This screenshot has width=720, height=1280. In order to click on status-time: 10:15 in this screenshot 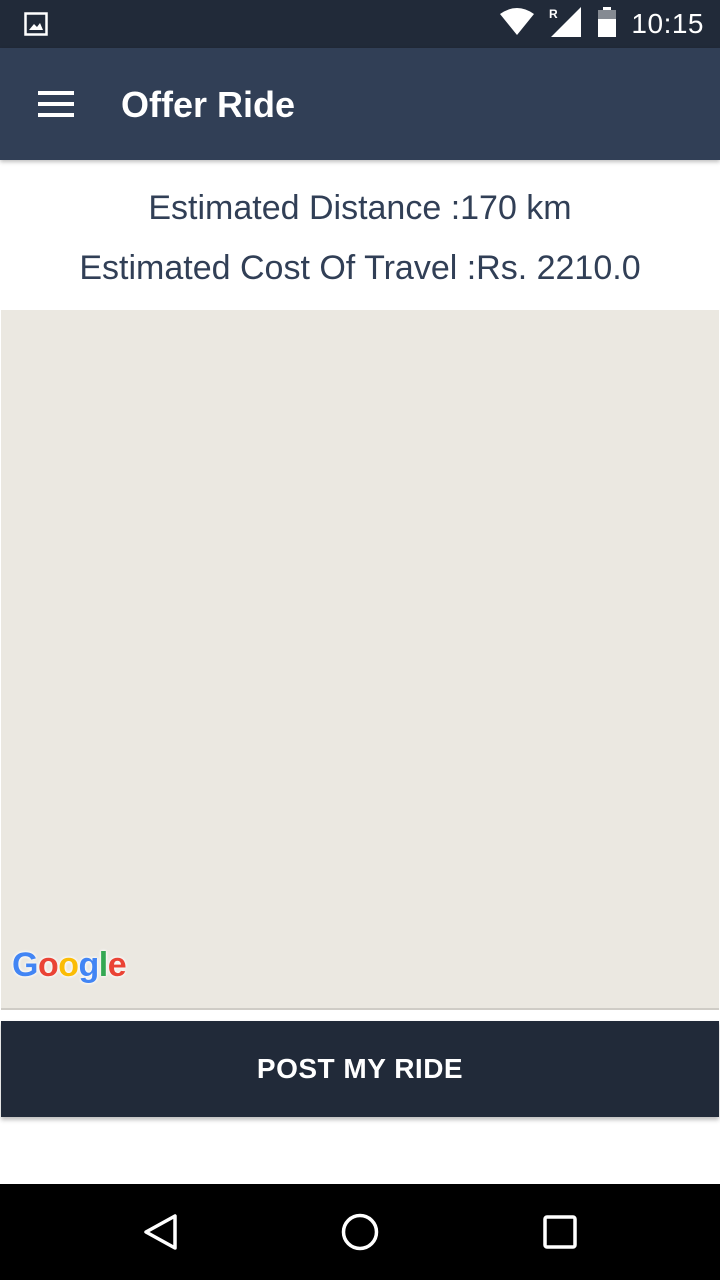, I will do `click(667, 23)`.